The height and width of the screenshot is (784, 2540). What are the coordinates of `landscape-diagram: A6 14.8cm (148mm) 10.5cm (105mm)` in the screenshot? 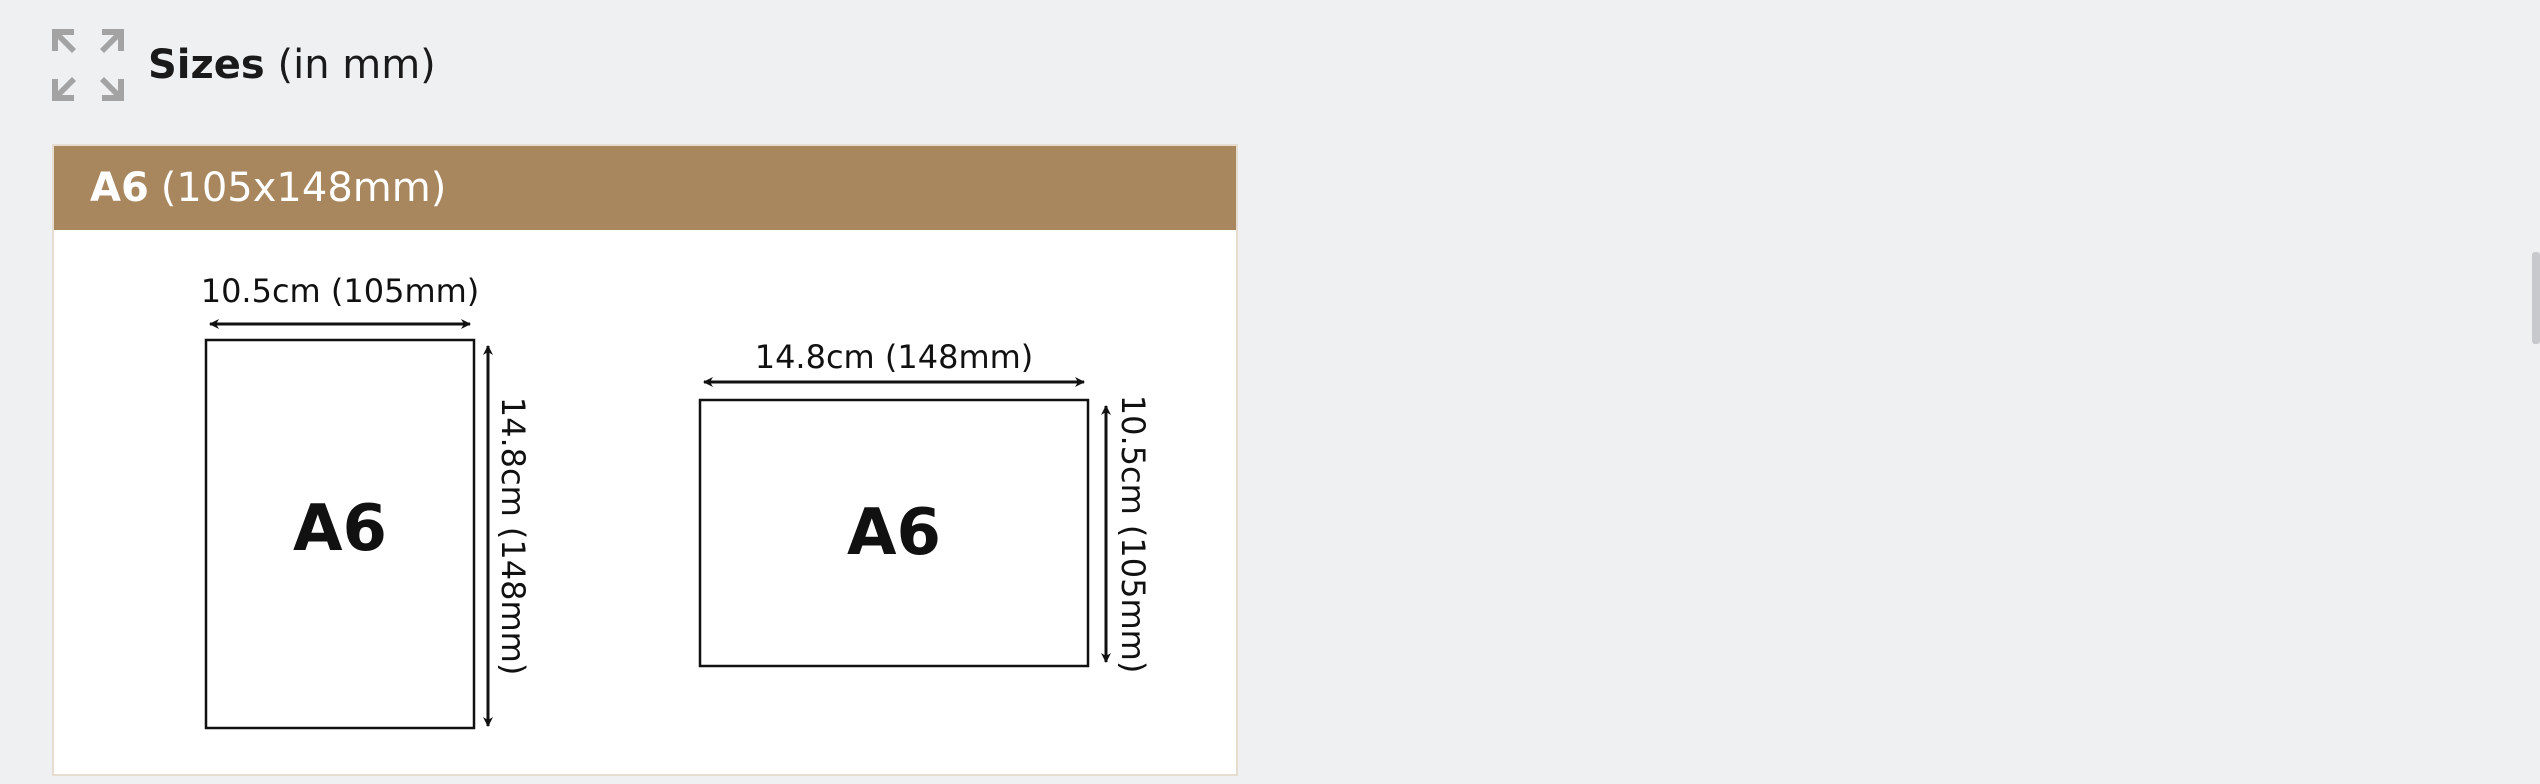 It's located at (925, 506).